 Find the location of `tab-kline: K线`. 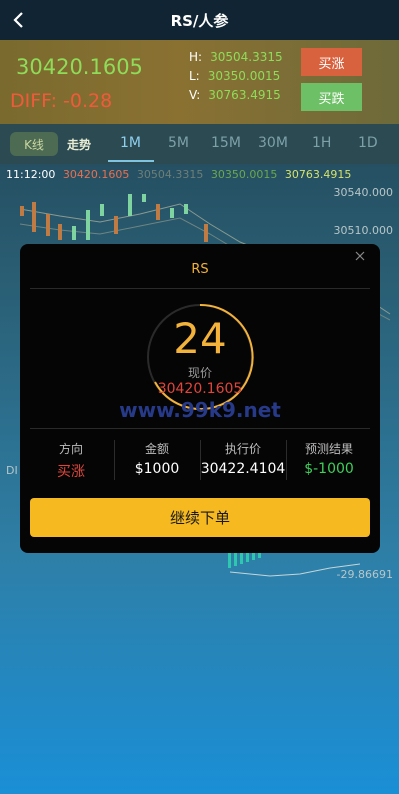

tab-kline: K线 is located at coordinates (34, 144).